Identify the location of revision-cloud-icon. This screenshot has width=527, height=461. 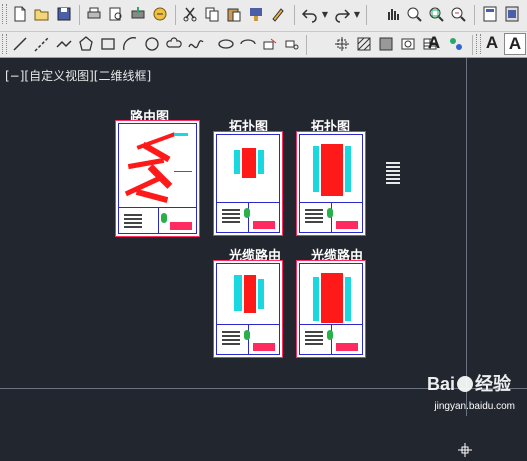
(174, 44).